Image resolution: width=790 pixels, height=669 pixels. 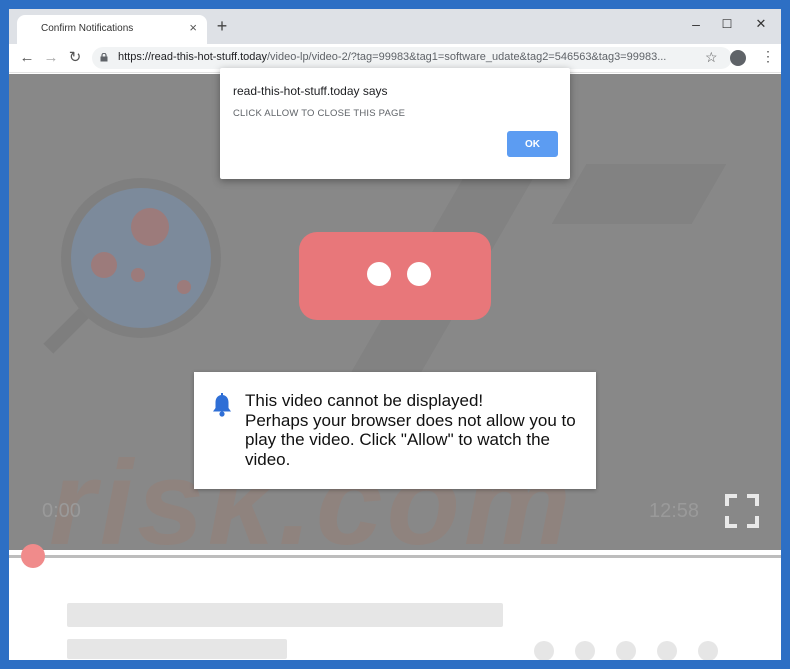 I want to click on fullscreen-icon, so click(x=742, y=511).